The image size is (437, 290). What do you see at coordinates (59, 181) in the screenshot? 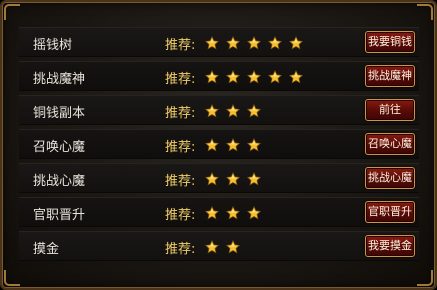
I see `activity-name: 挑战心魔` at bounding box center [59, 181].